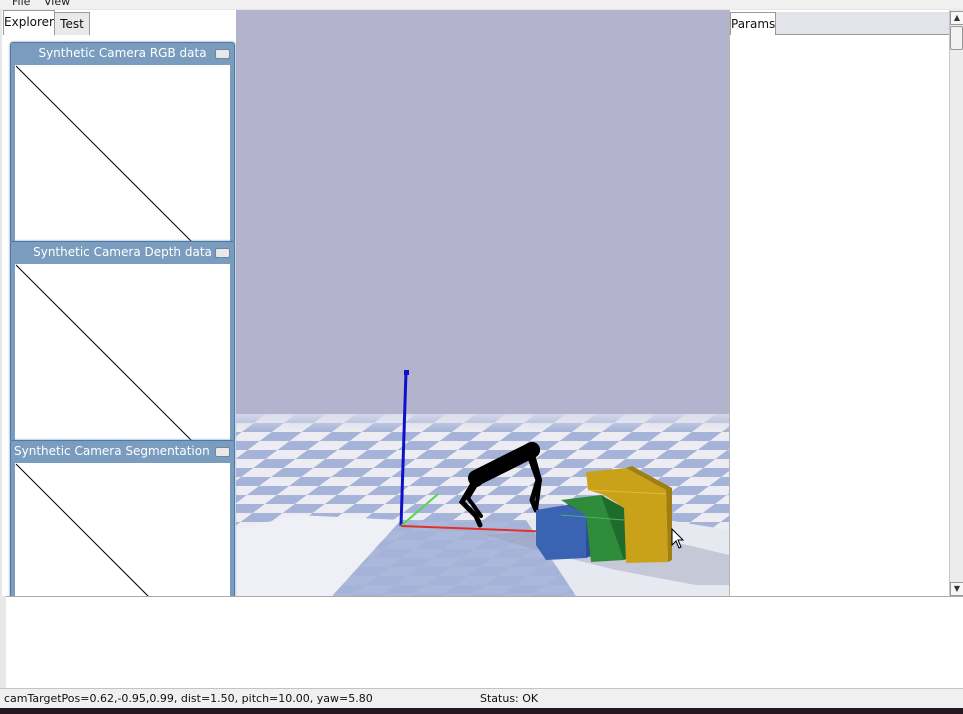 This screenshot has height=714, width=963. Describe the element at coordinates (753, 23) in the screenshot. I see `tab-params: Params` at that location.